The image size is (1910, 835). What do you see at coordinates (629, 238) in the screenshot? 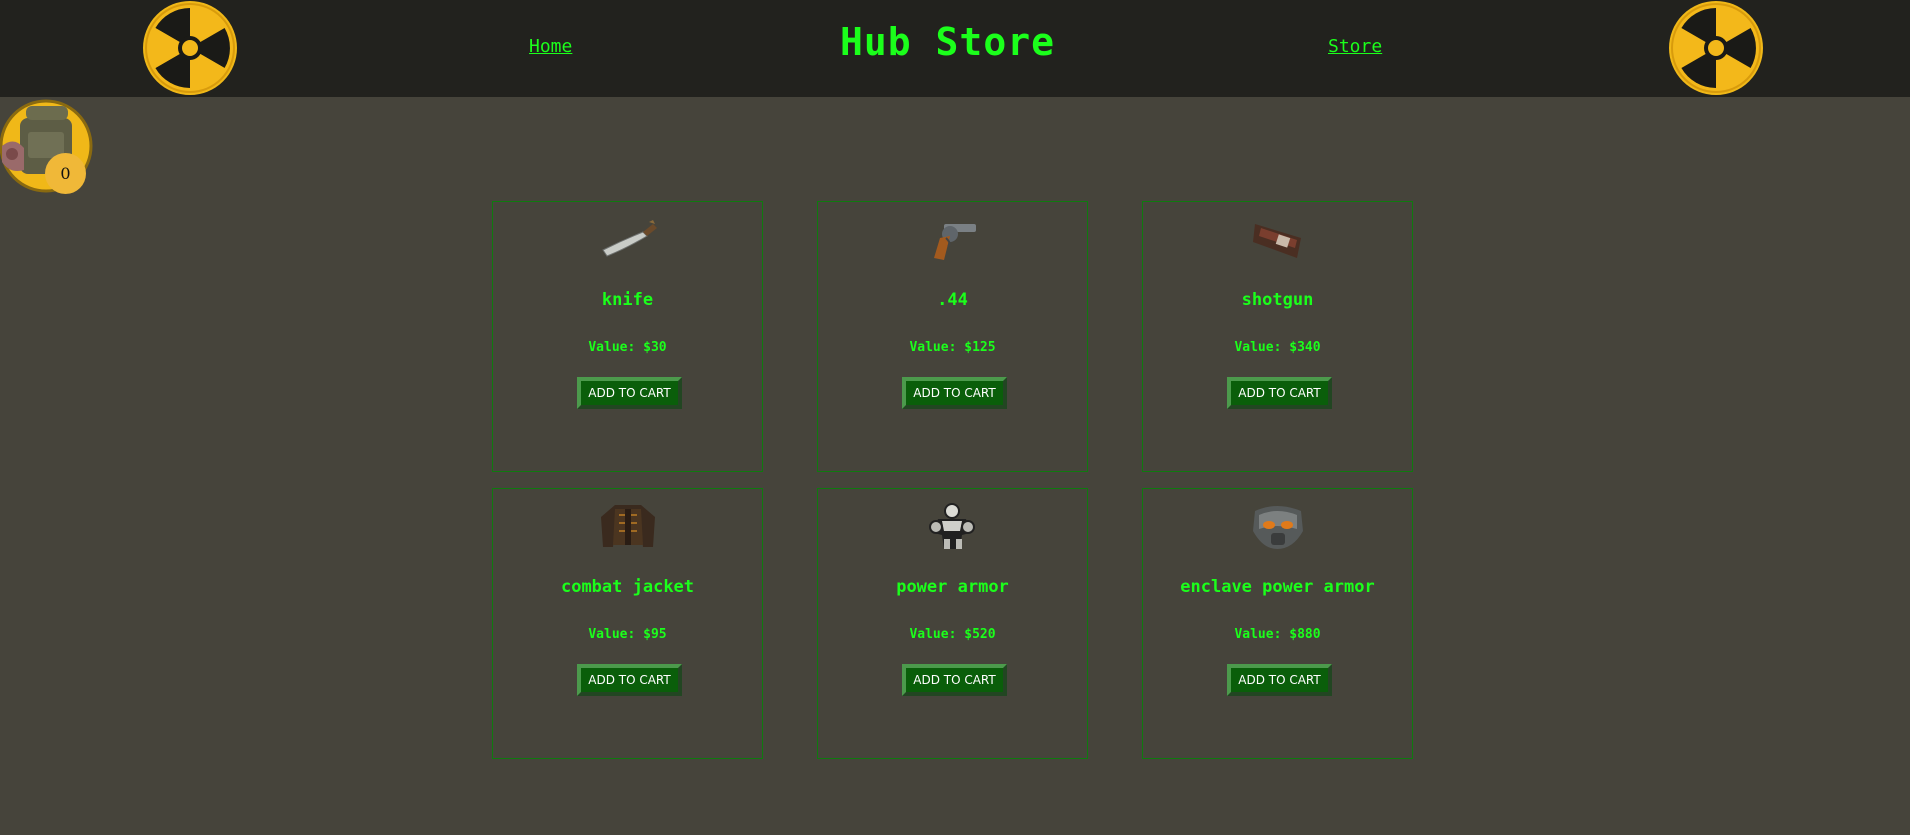
I see `knife-icon` at bounding box center [629, 238].